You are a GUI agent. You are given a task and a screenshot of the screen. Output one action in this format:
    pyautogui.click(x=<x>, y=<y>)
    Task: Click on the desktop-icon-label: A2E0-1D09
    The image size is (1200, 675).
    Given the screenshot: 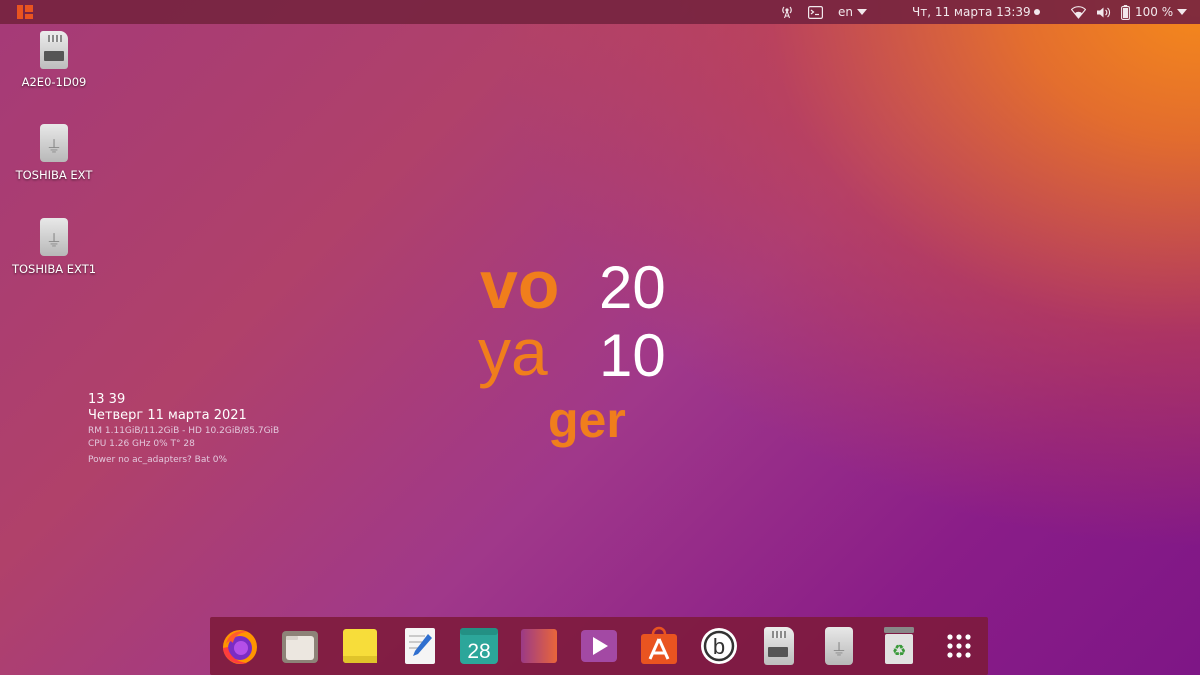 What is the action you would take?
    pyautogui.click(x=54, y=82)
    